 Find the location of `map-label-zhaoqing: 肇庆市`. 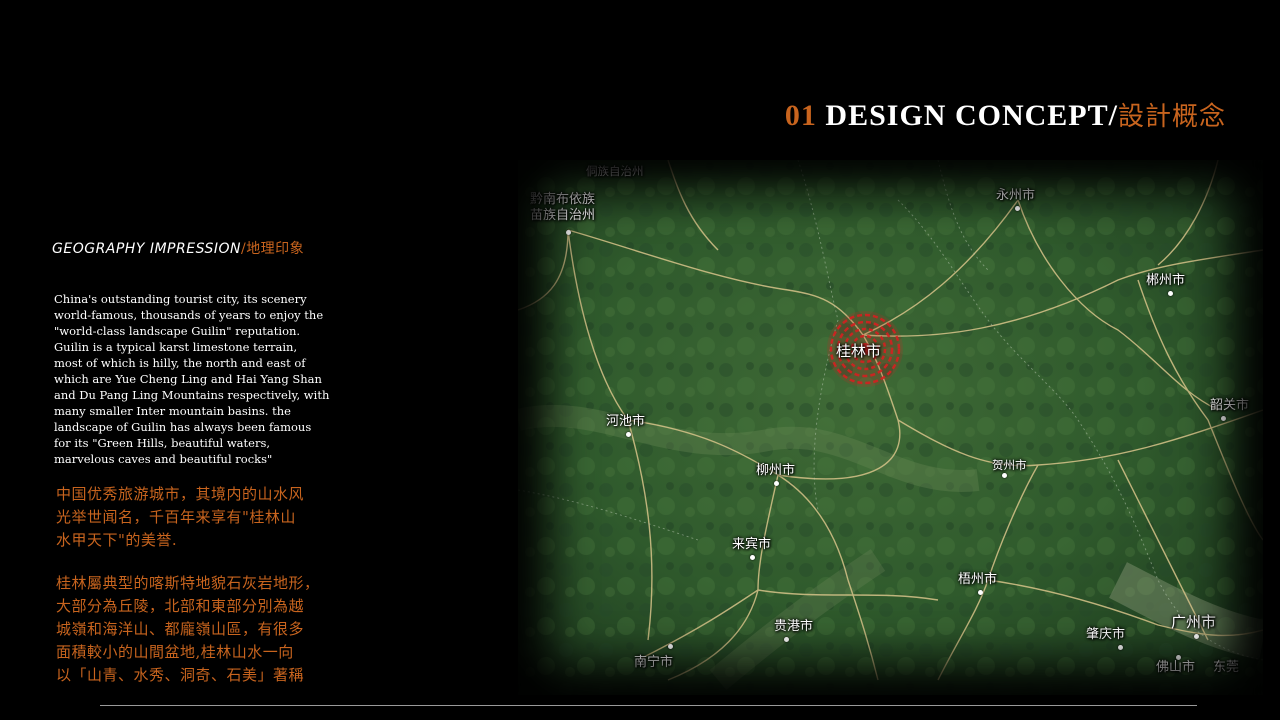

map-label-zhaoqing: 肇庆市 is located at coordinates (1106, 634).